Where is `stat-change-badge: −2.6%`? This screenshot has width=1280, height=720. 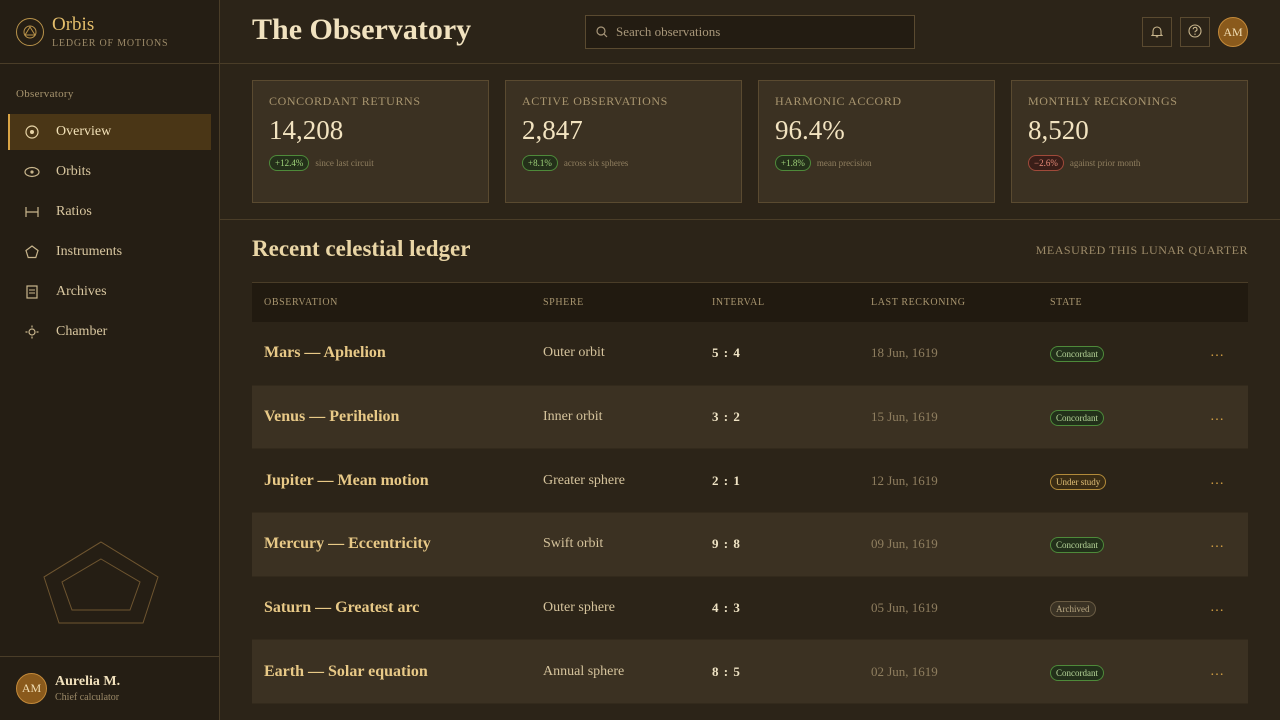
stat-change-badge: −2.6% is located at coordinates (1046, 163).